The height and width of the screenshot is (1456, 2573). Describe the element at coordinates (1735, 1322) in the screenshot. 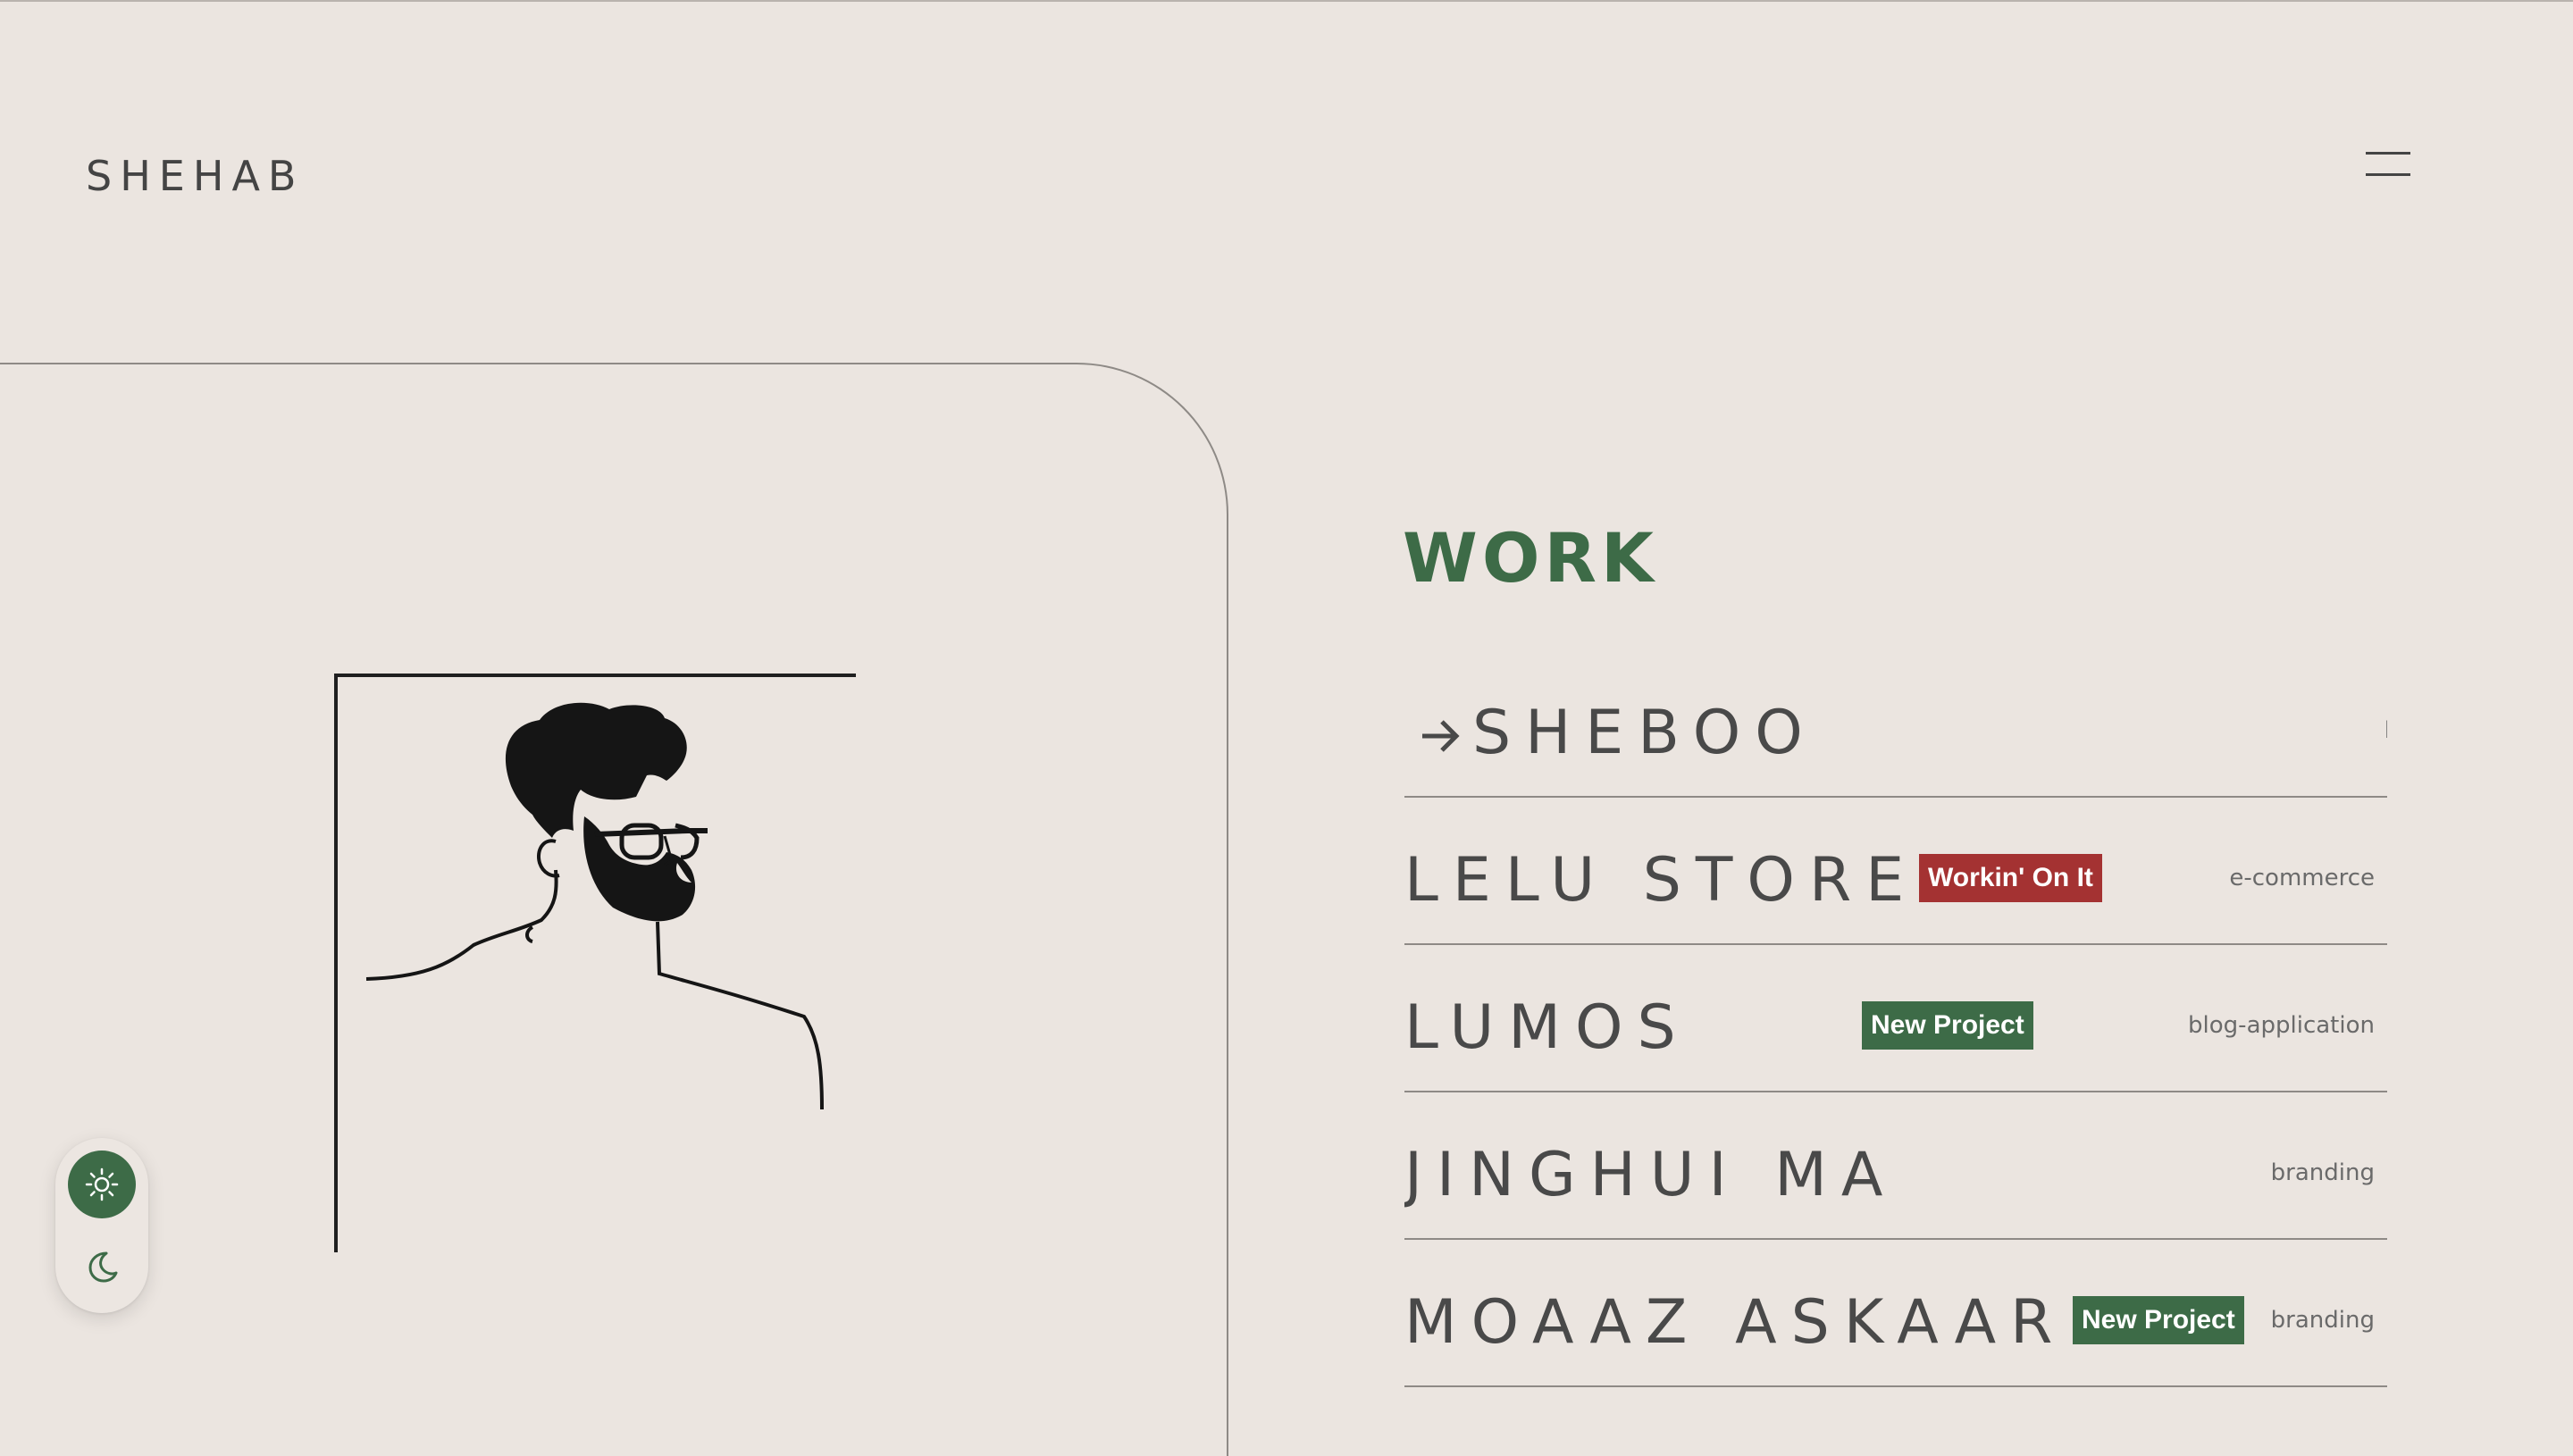

I see `project-name: MOAAZ ASKAAR` at that location.